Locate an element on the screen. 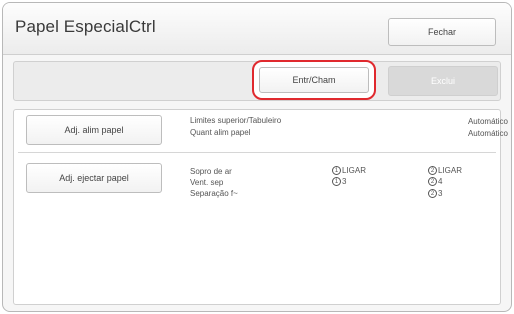 This screenshot has width=514, height=314. eject-adjust-button: Adj. ejectar papel is located at coordinates (94, 178).